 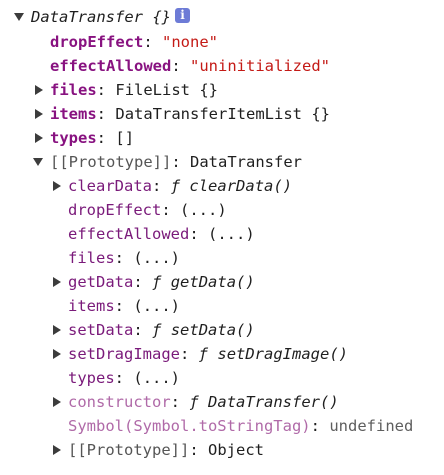 I want to click on prop-row-files: files: FileList {}, so click(x=126, y=90).